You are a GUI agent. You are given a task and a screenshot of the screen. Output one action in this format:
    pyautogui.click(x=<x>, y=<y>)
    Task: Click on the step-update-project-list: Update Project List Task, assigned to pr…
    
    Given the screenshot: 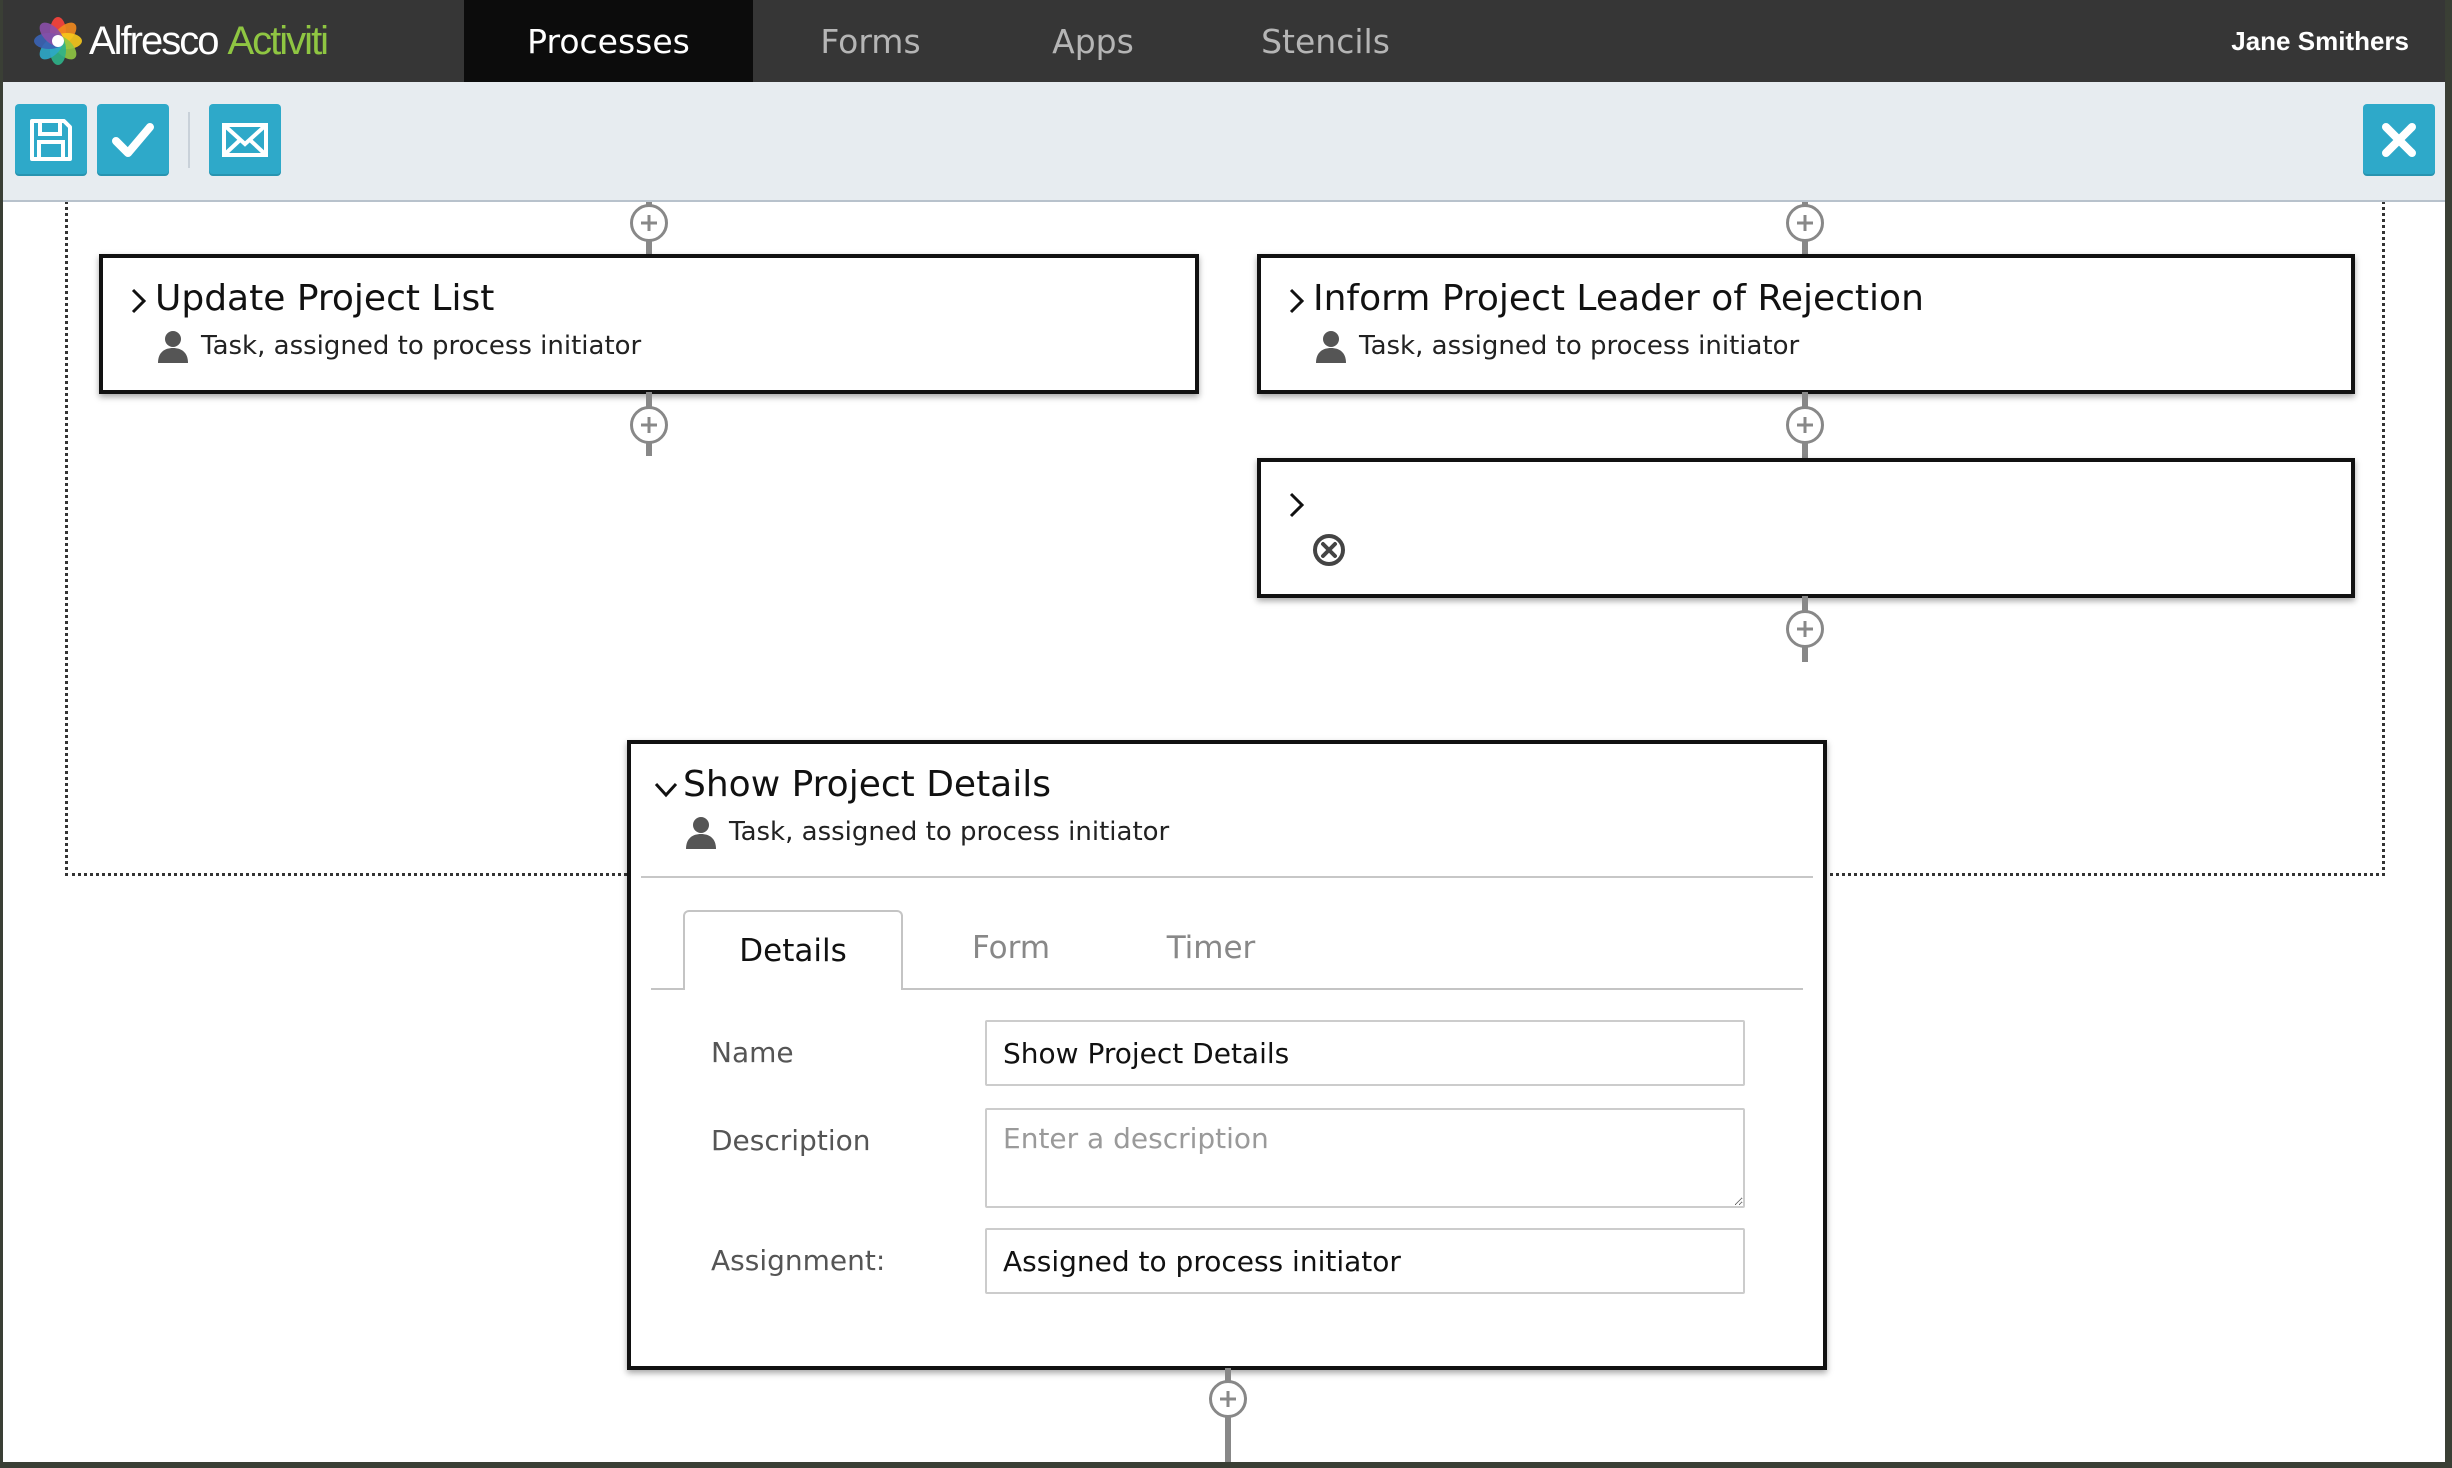 What is the action you would take?
    pyautogui.click(x=649, y=324)
    